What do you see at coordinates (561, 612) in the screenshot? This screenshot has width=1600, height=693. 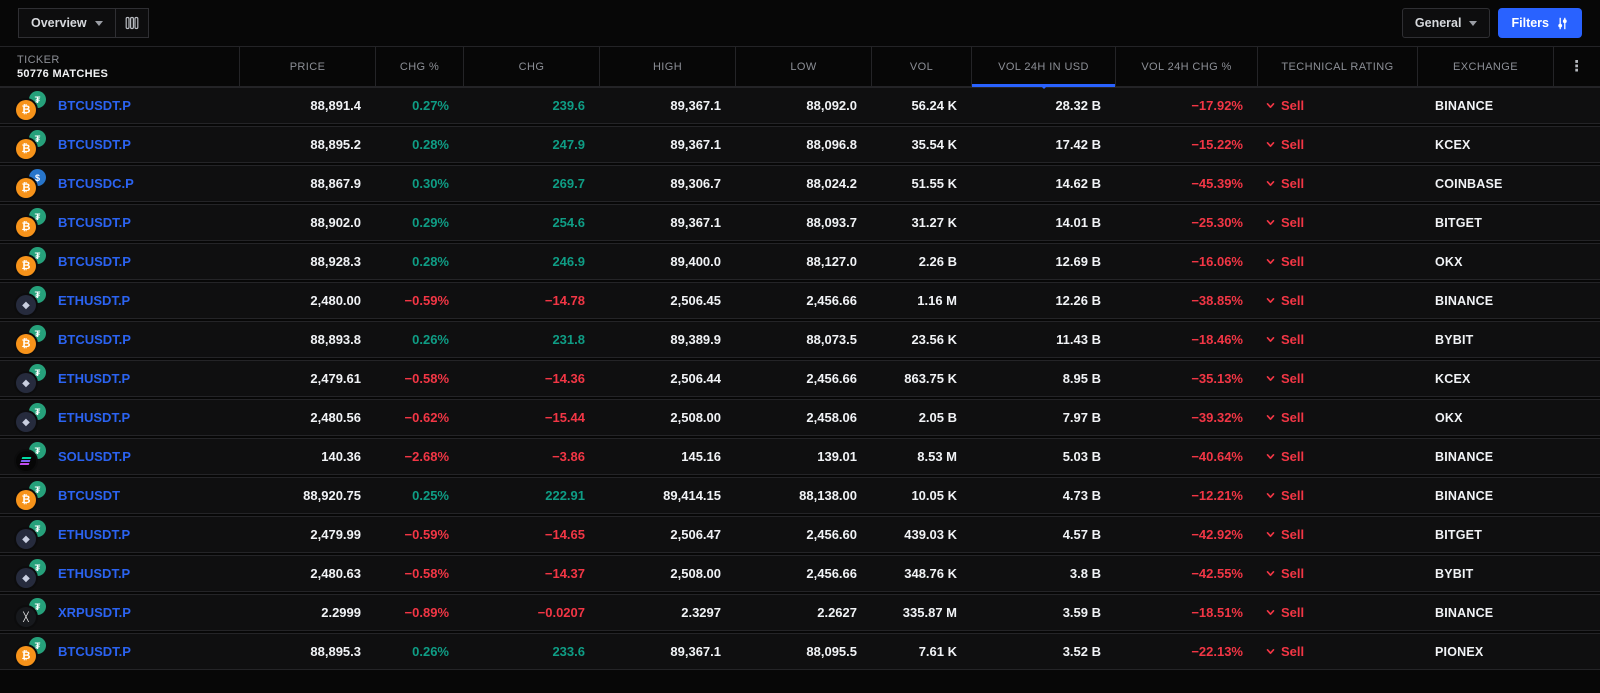 I see `chg-cell: −0.0207` at bounding box center [561, 612].